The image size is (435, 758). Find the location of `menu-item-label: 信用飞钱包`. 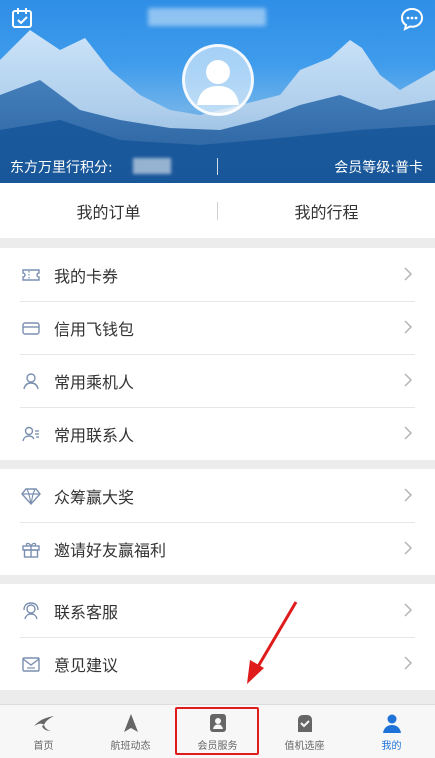

menu-item-label: 信用飞钱包 is located at coordinates (94, 329).